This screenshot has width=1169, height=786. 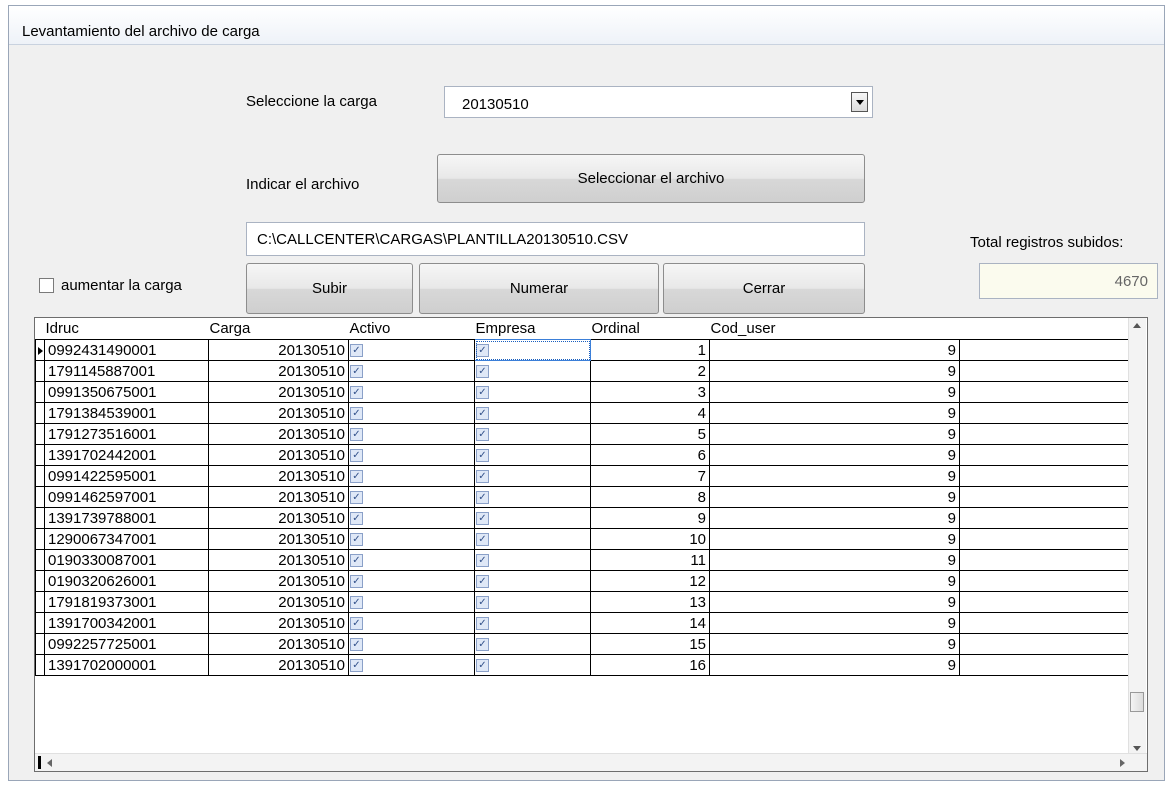 I want to click on subir-button: Subir, so click(x=329, y=288).